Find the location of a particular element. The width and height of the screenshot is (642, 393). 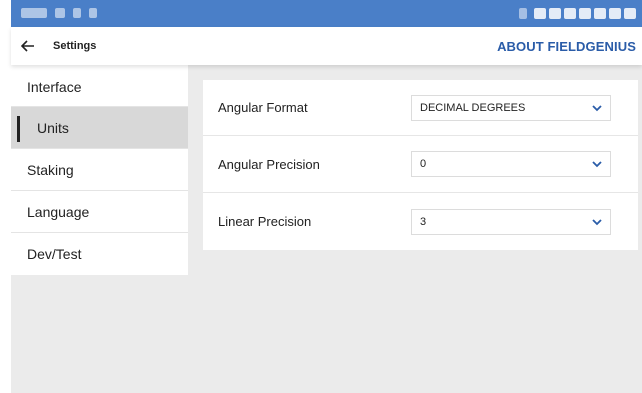

sidebar-item-label: Dev/Test is located at coordinates (54, 254).